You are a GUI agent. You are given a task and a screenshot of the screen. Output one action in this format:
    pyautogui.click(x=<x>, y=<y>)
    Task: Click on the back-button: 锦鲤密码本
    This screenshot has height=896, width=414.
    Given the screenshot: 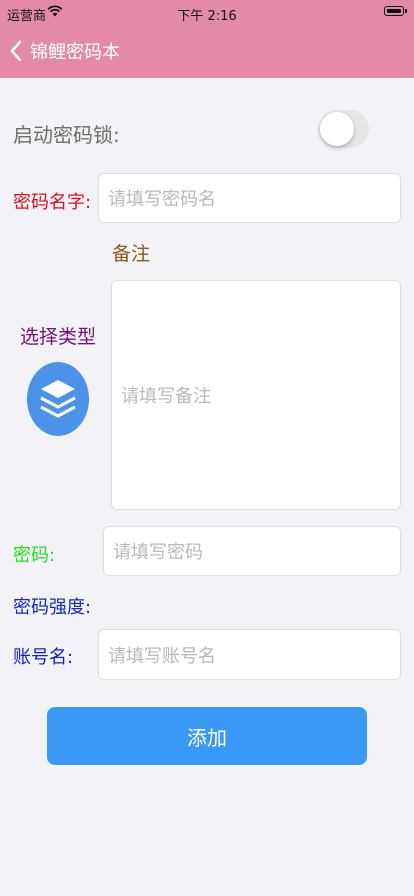 What is the action you would take?
    pyautogui.click(x=64, y=51)
    